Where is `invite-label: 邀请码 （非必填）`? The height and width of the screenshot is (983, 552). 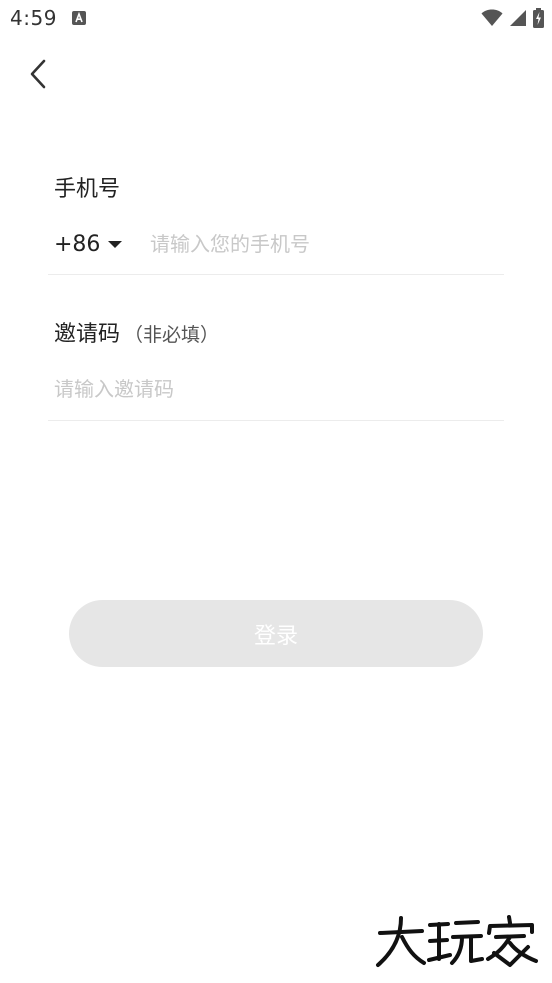 invite-label: 邀请码 （非必填） is located at coordinates (136, 332).